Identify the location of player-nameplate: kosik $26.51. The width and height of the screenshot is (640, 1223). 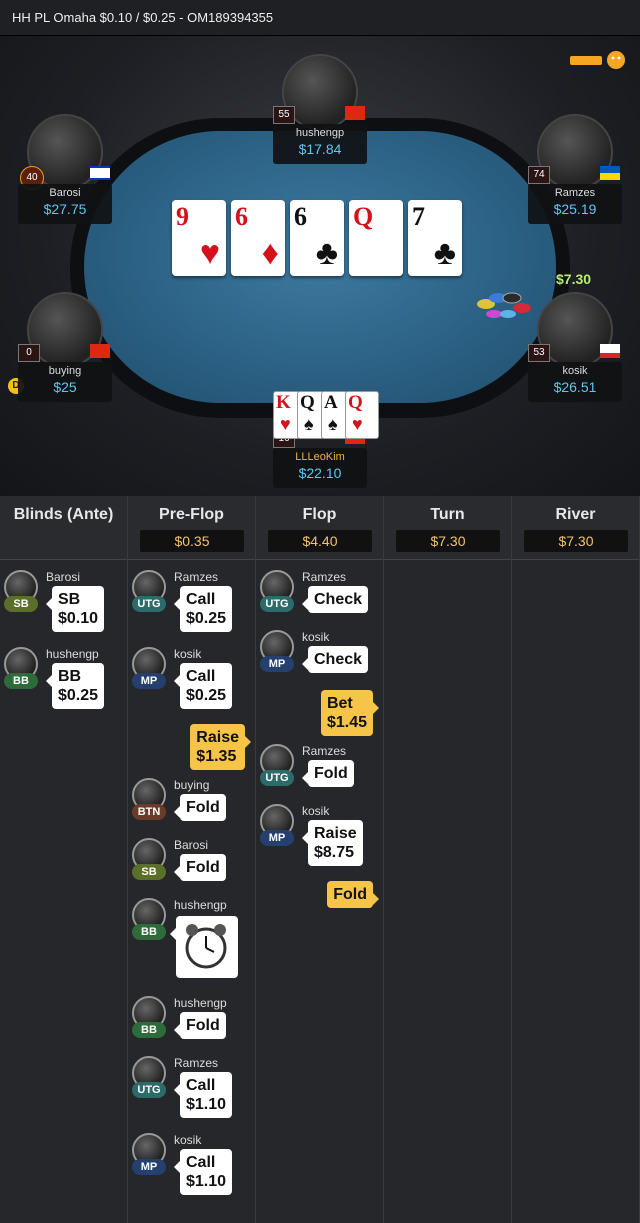
(575, 382).